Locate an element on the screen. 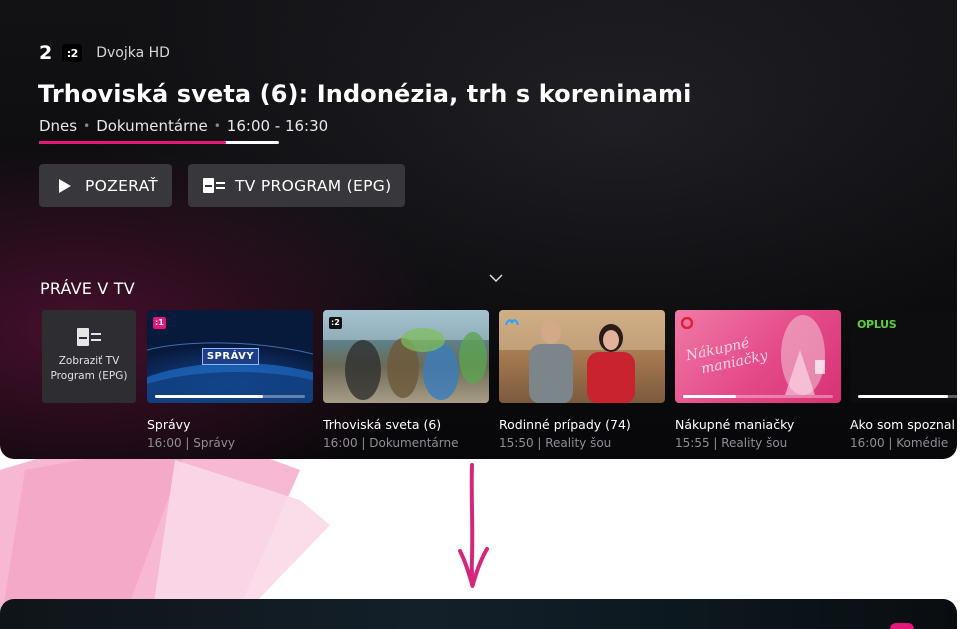 This screenshot has width=960, height=629. card-title: Trhoviská sveta (6) is located at coordinates (382, 424).